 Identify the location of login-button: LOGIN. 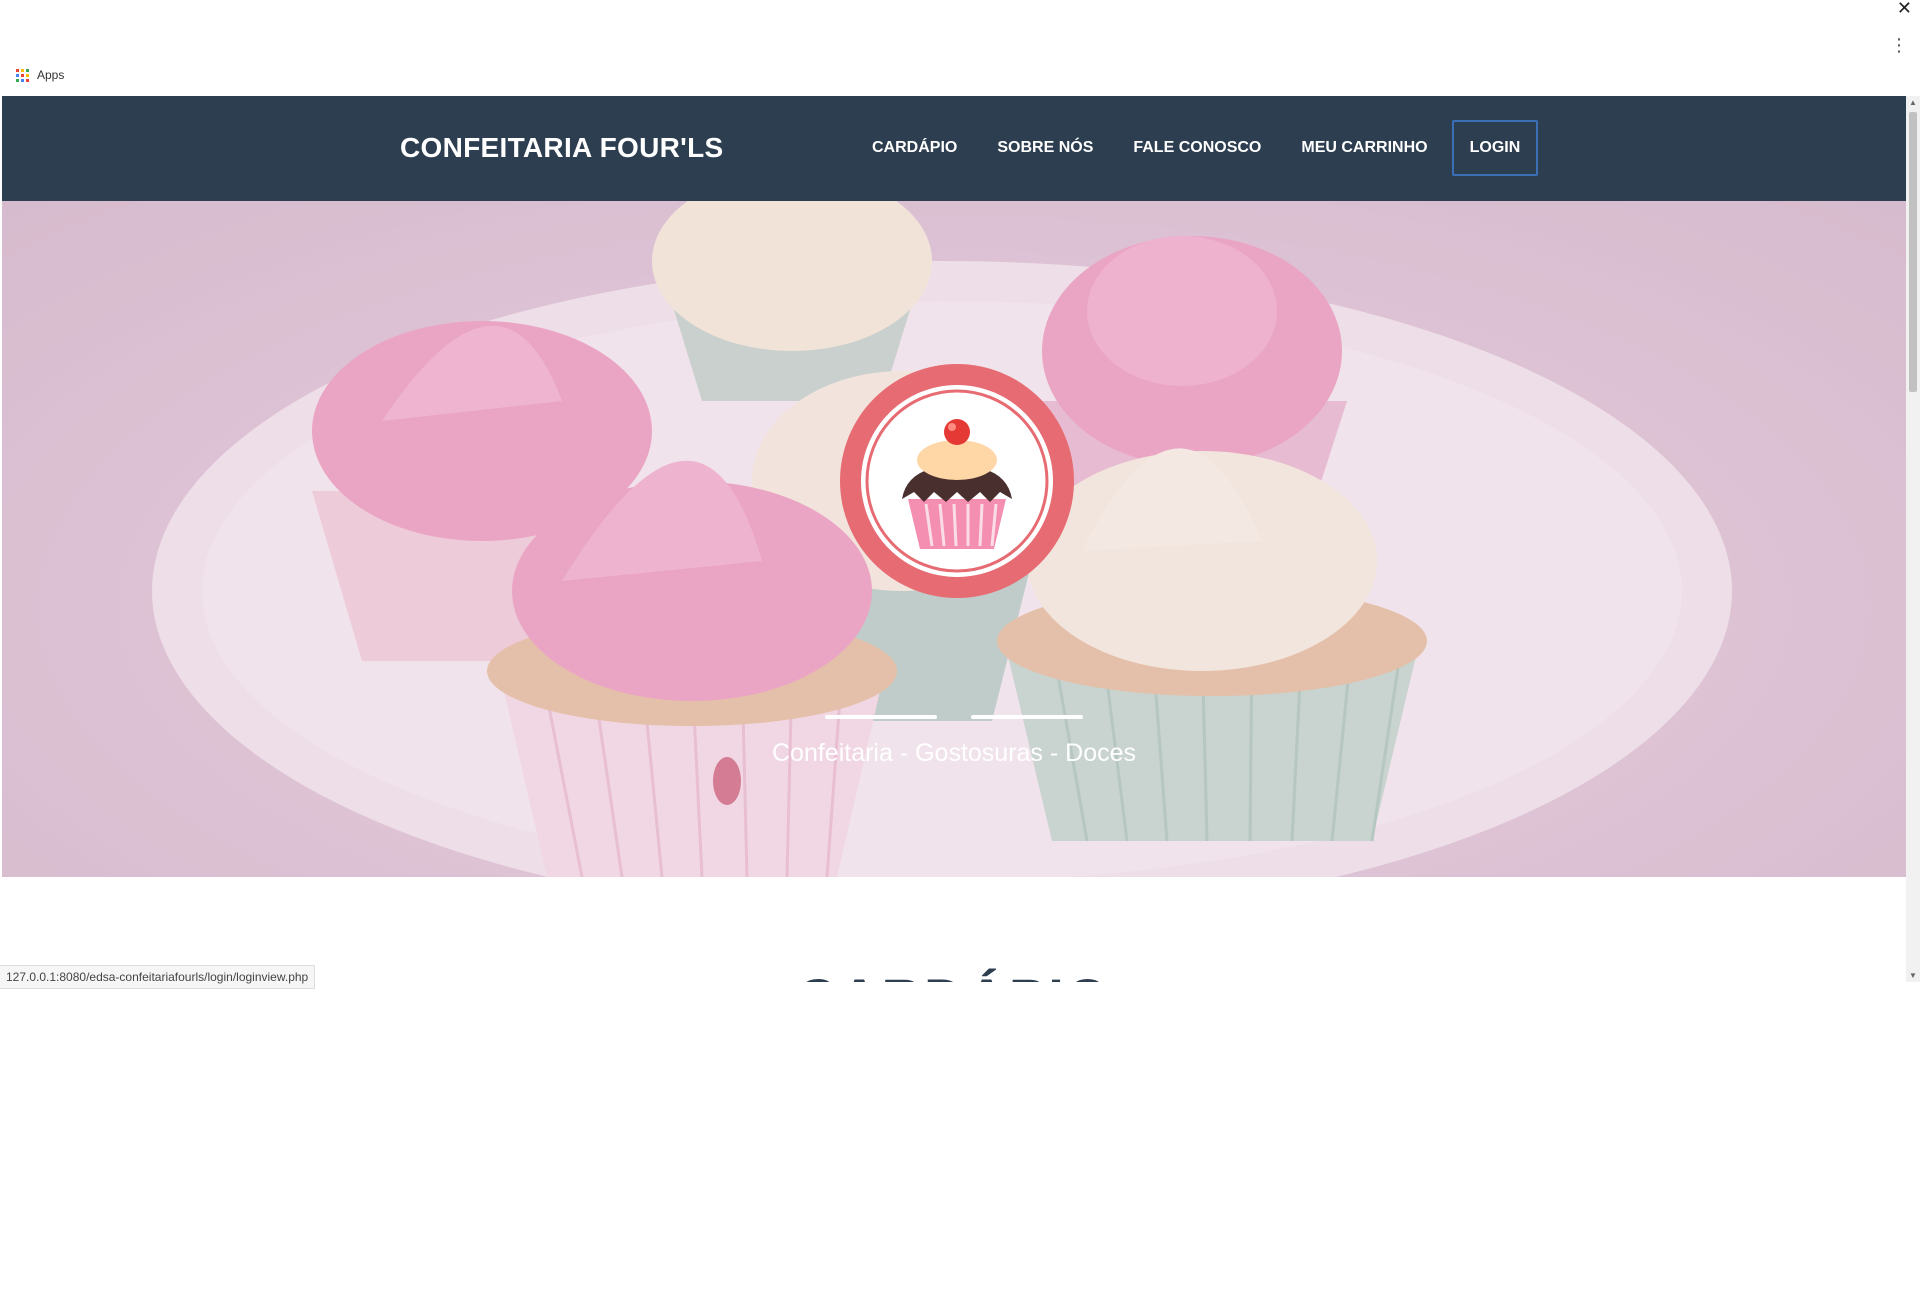
(1495, 148).